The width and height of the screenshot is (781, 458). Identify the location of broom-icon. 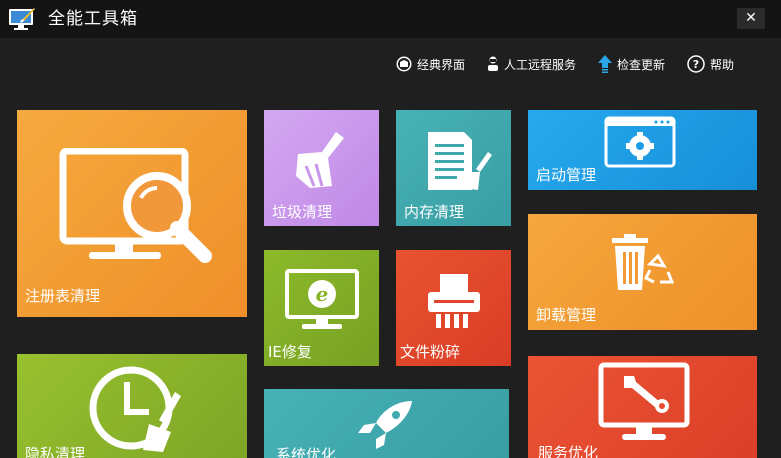
(320, 160).